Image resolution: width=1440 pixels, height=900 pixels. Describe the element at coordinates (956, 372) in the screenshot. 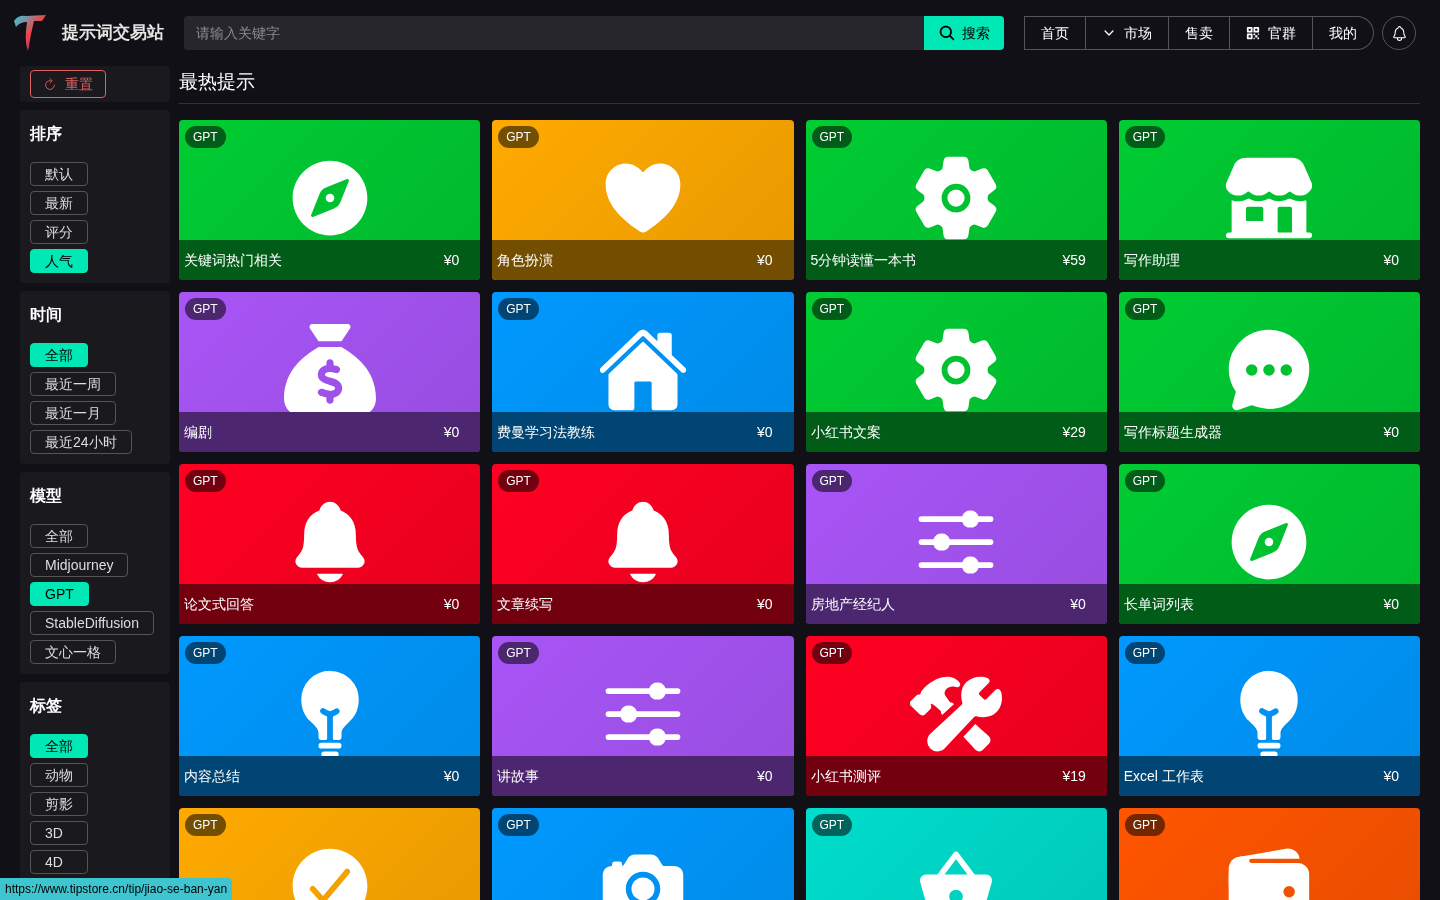

I see `prompt-card: GPT 小红书文案 ¥29` at that location.